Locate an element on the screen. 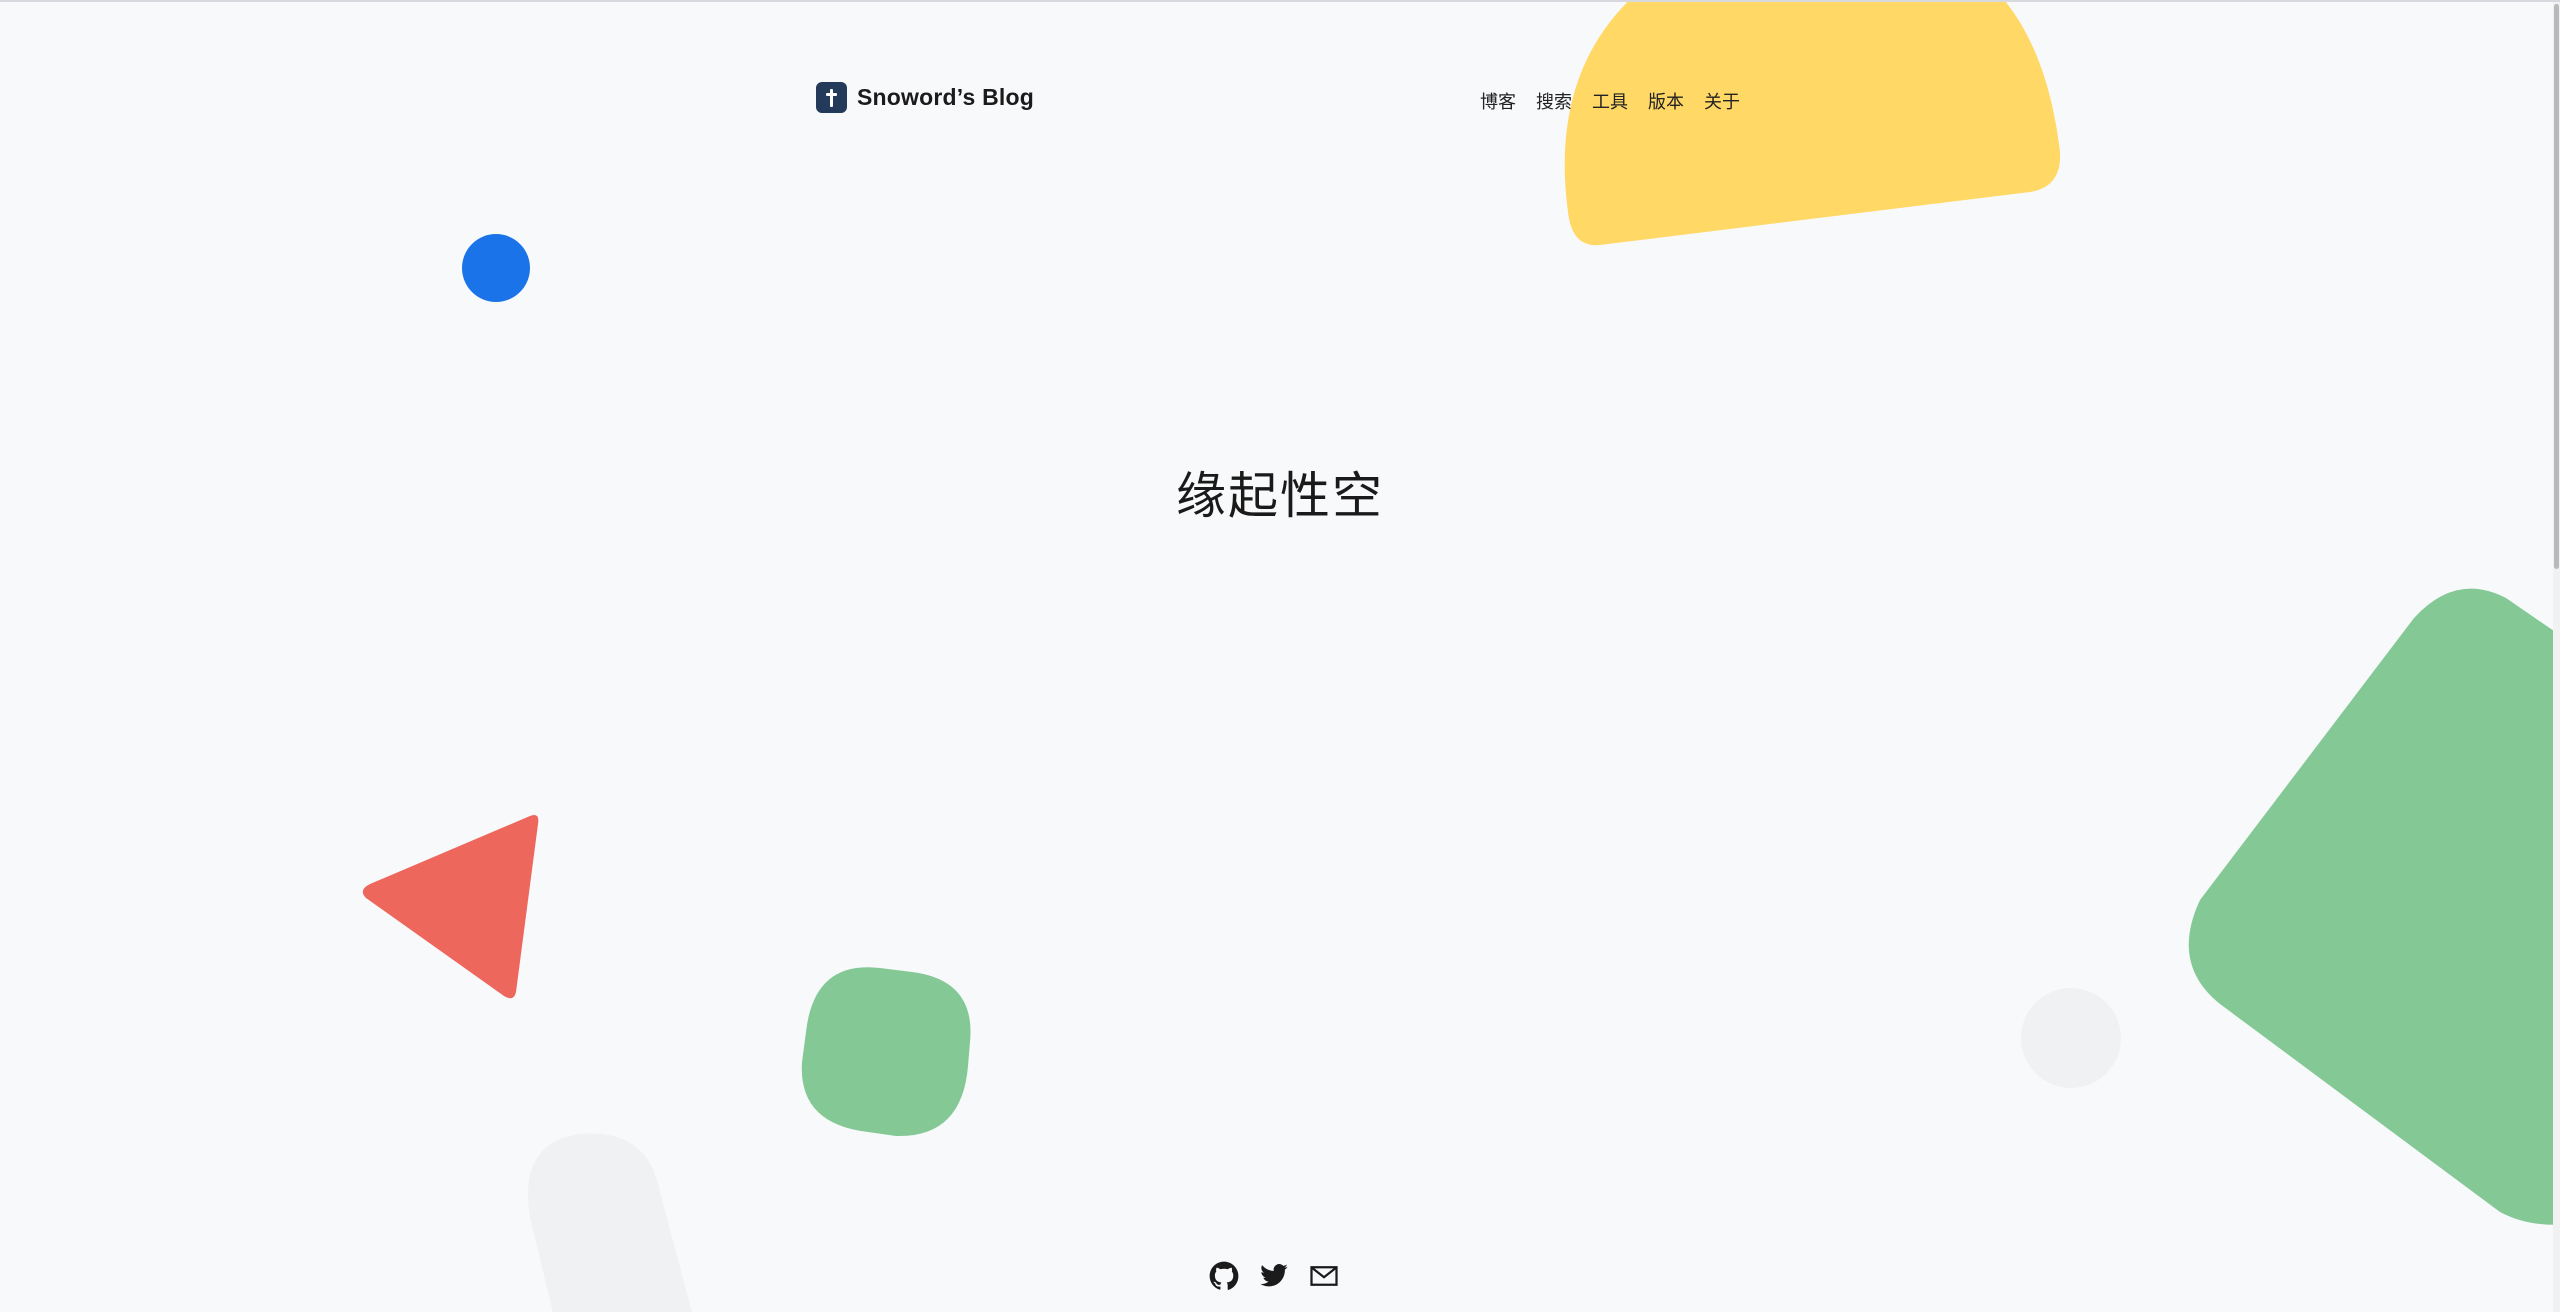 This screenshot has width=2560, height=1312. github-link is located at coordinates (1224, 1276).